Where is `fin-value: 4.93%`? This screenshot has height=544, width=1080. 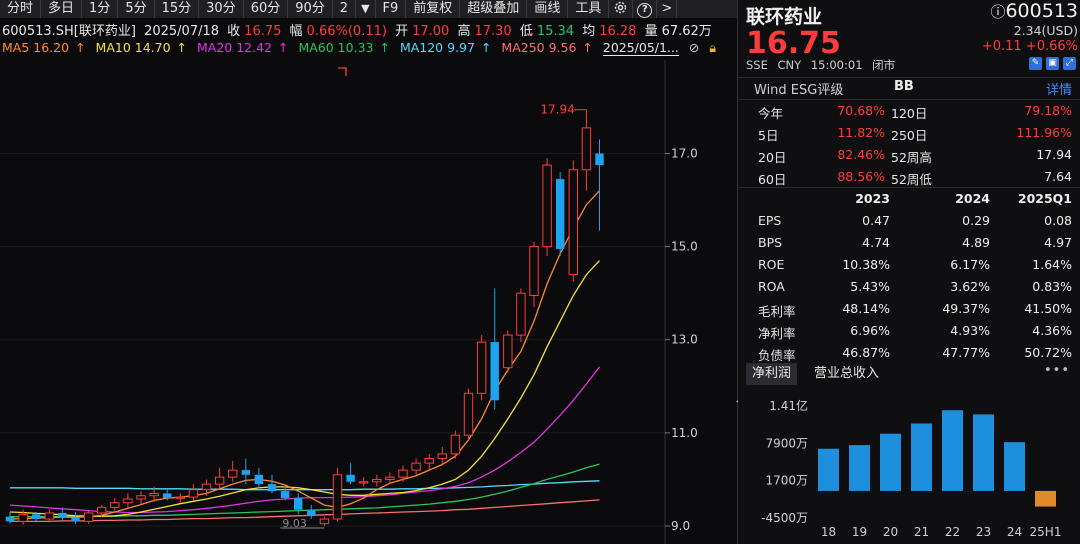
fin-value: 4.93% is located at coordinates (970, 330).